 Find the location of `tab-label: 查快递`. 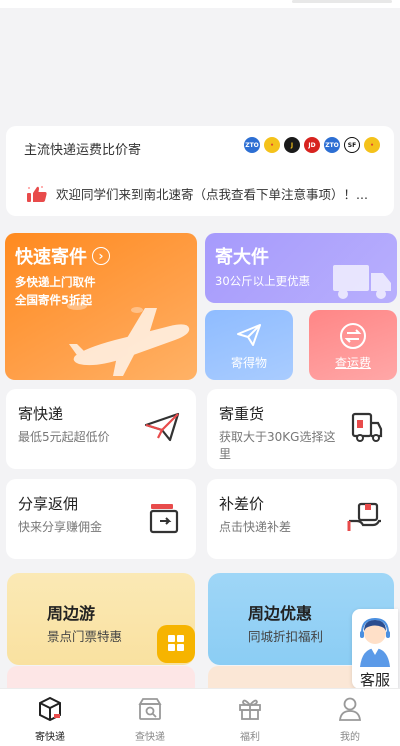

tab-label: 查快递 is located at coordinates (150, 737).